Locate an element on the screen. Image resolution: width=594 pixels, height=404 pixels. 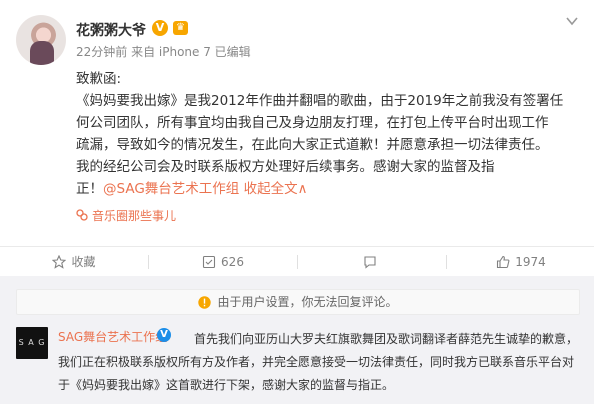
repost-icon is located at coordinates (209, 262).